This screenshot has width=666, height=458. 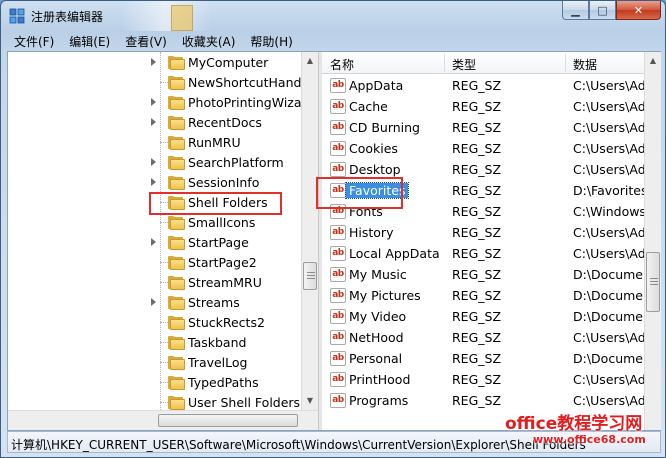 What do you see at coordinates (486, 358) in the screenshot?
I see `table-row: ab Personal REG_SZ D:\Documen` at bounding box center [486, 358].